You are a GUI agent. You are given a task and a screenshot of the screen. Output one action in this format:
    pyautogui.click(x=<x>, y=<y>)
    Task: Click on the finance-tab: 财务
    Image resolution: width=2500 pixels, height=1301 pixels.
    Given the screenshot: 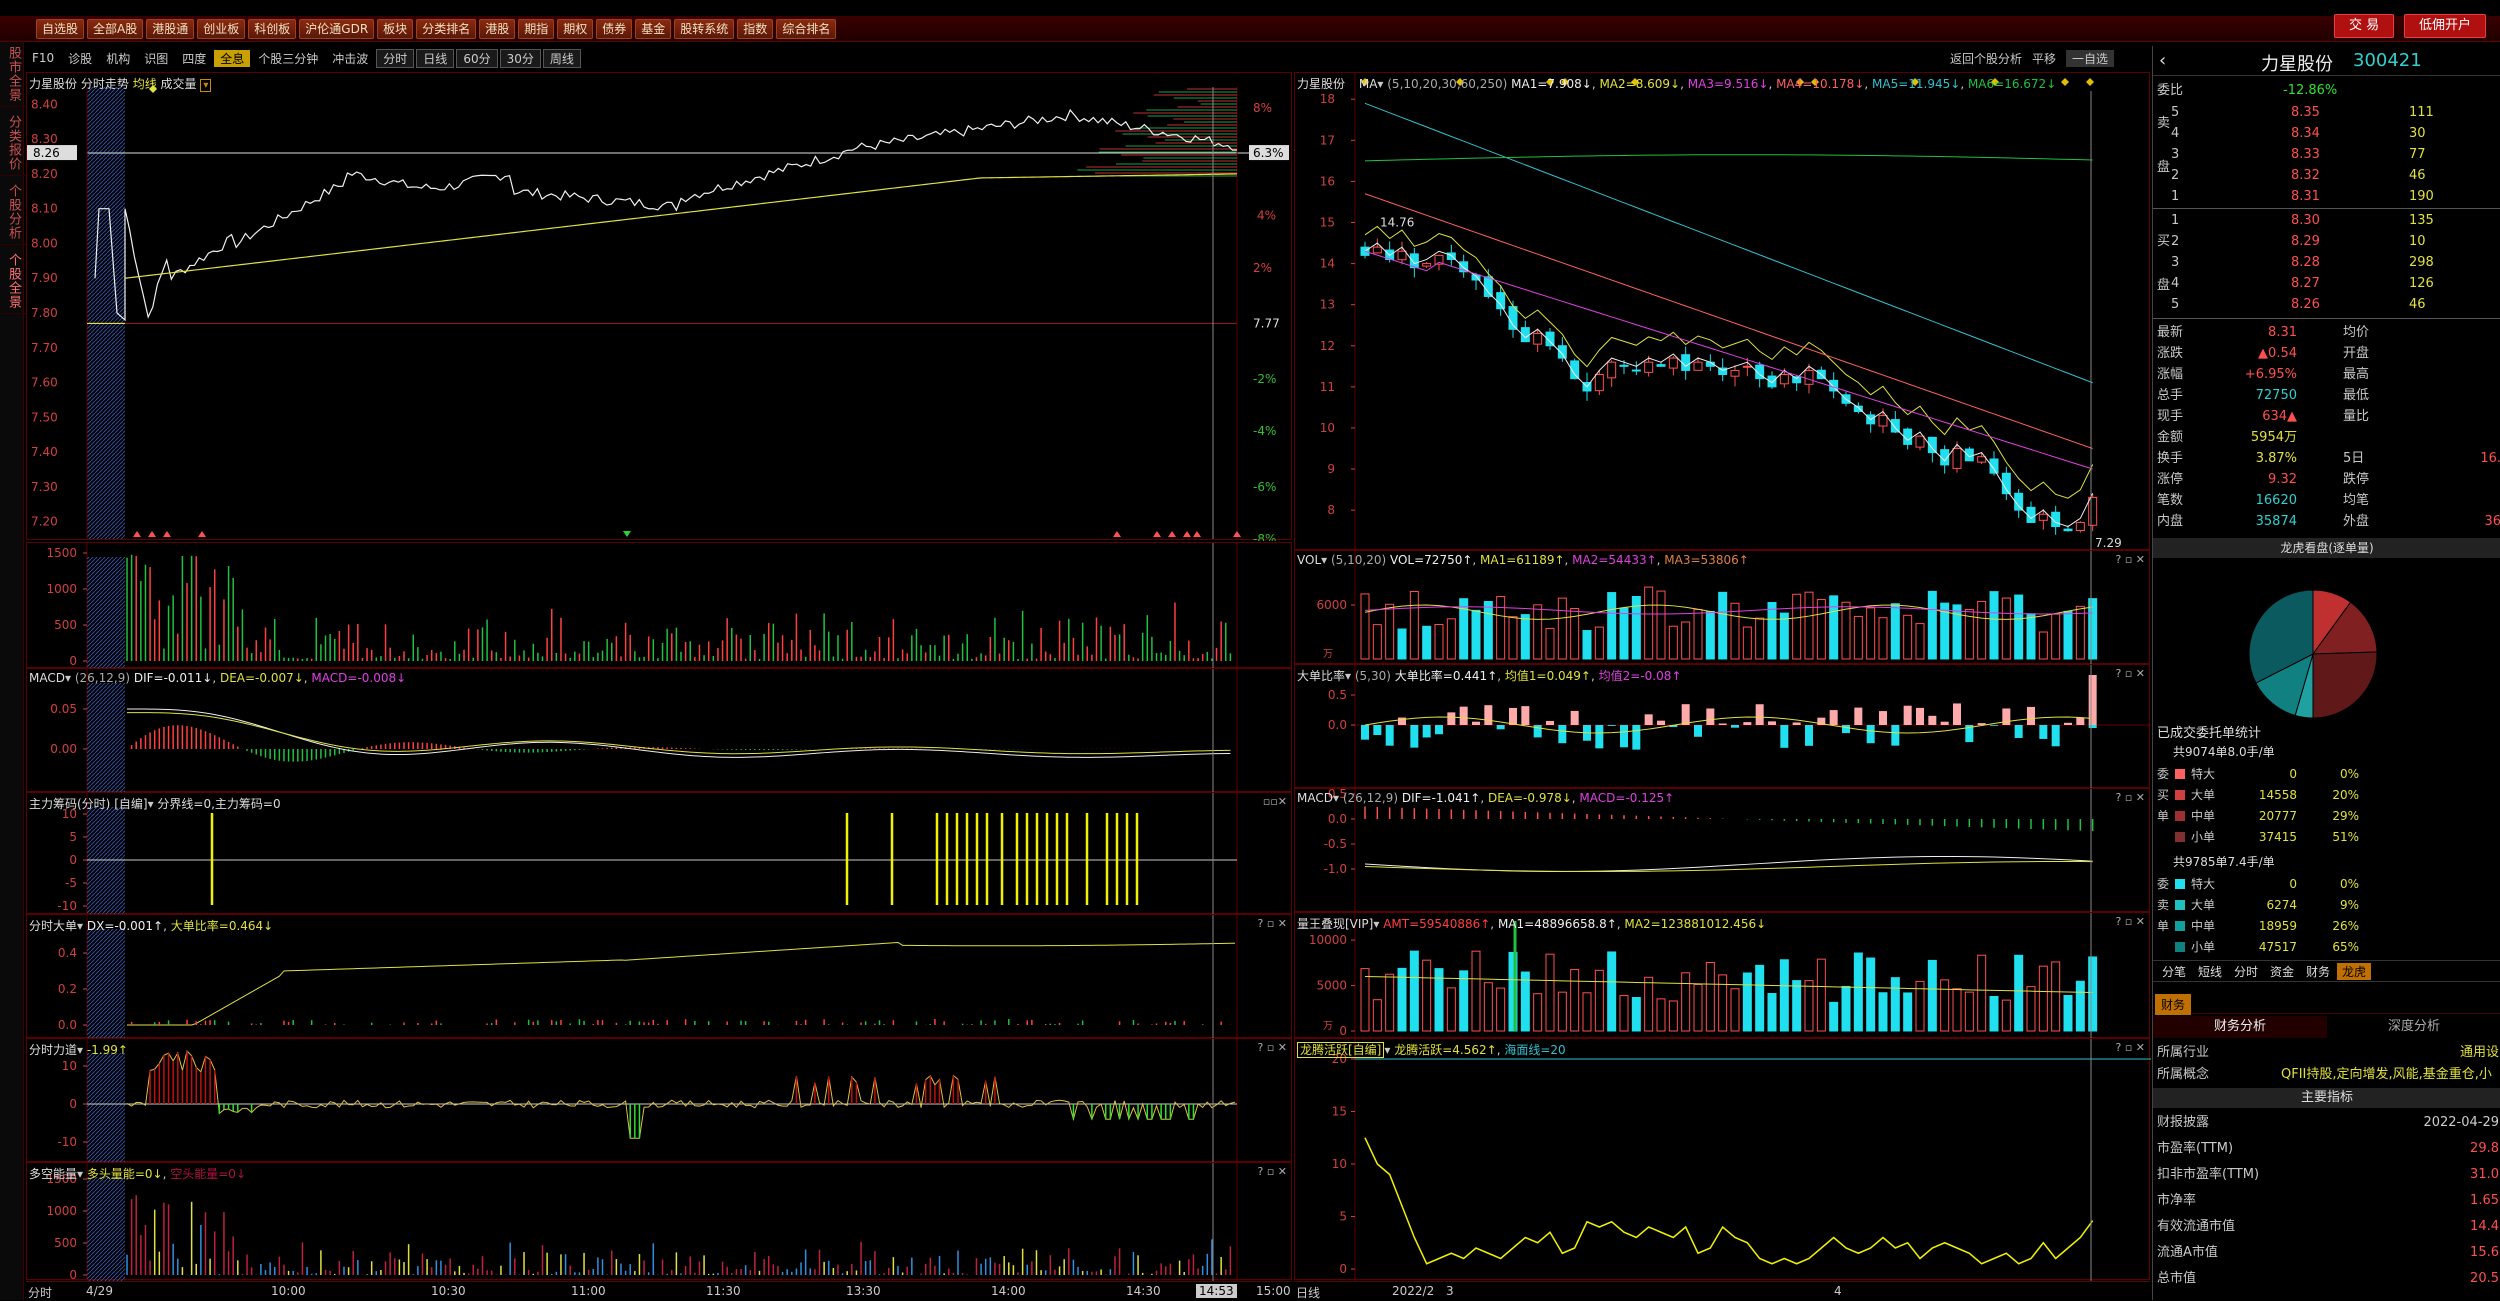 What is the action you would take?
    pyautogui.click(x=2173, y=1004)
    